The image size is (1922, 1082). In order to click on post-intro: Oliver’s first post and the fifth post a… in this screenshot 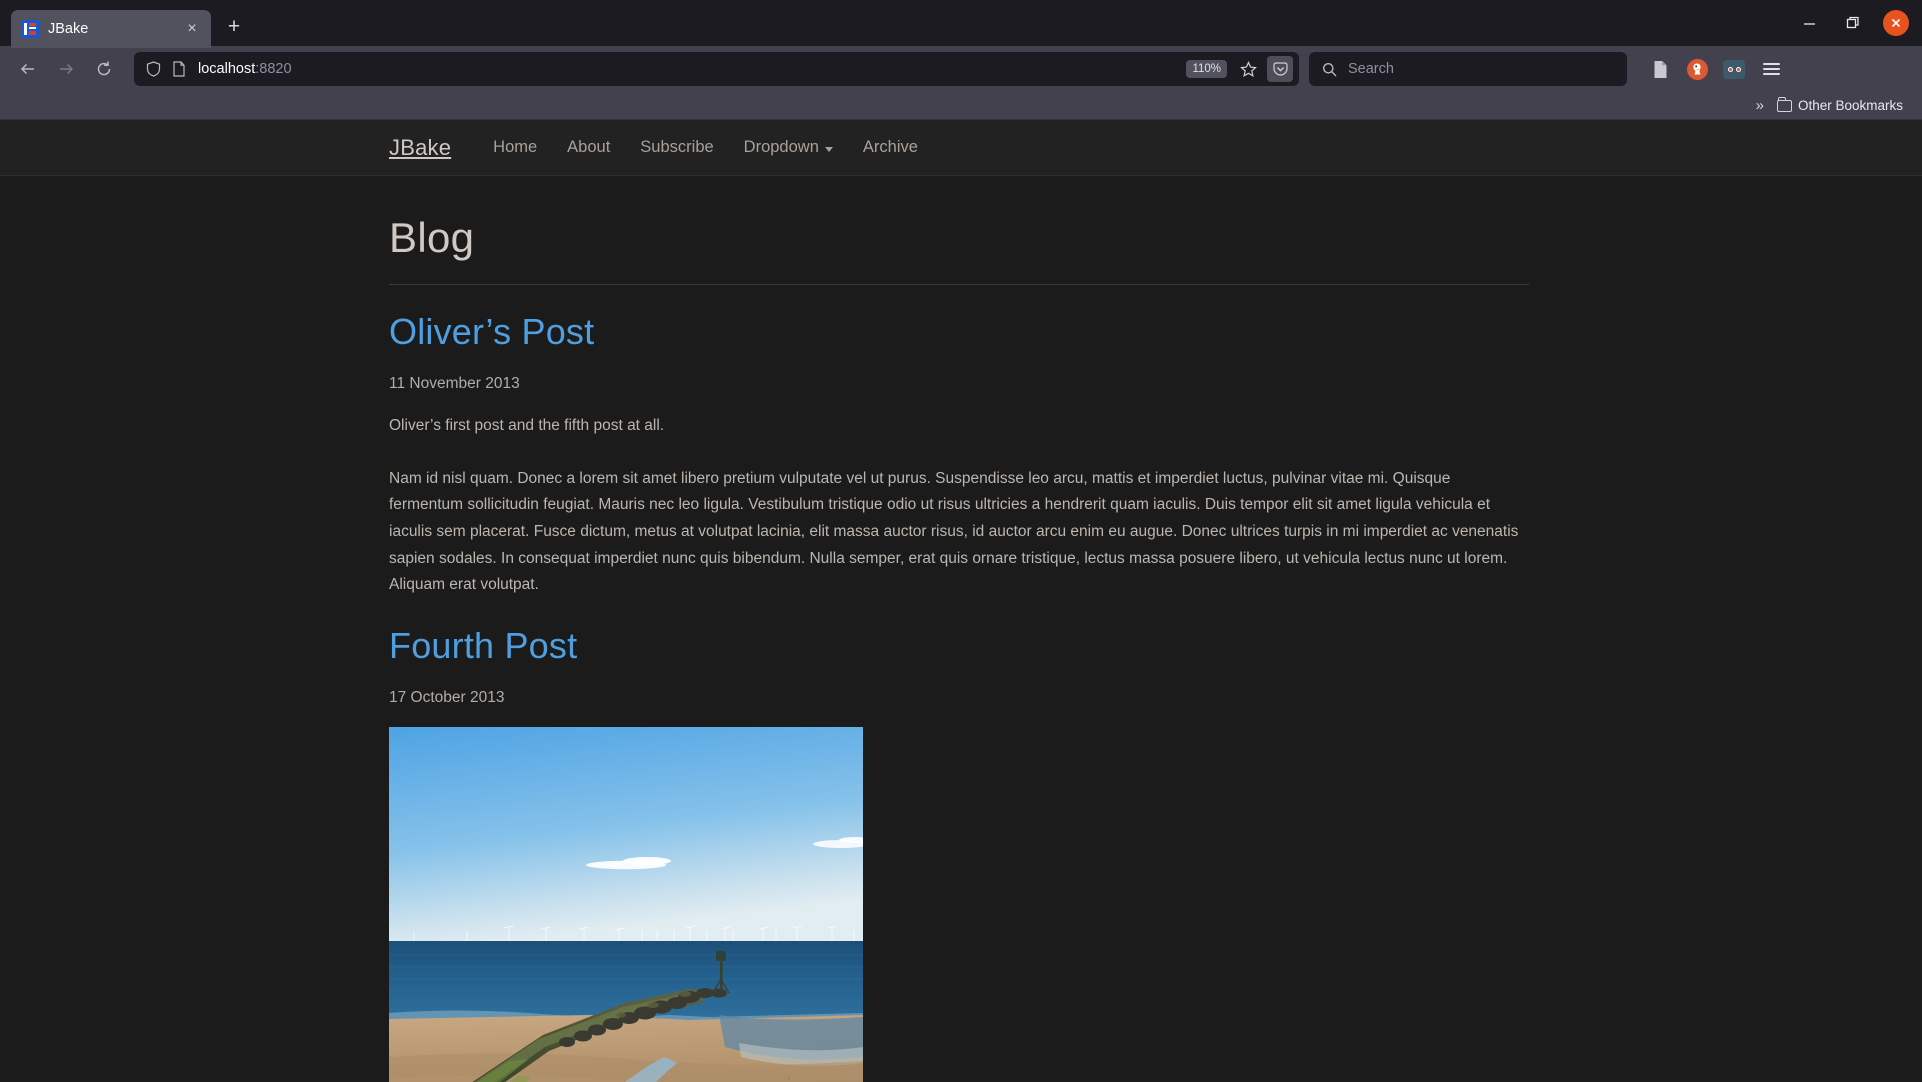, I will do `click(527, 425)`.